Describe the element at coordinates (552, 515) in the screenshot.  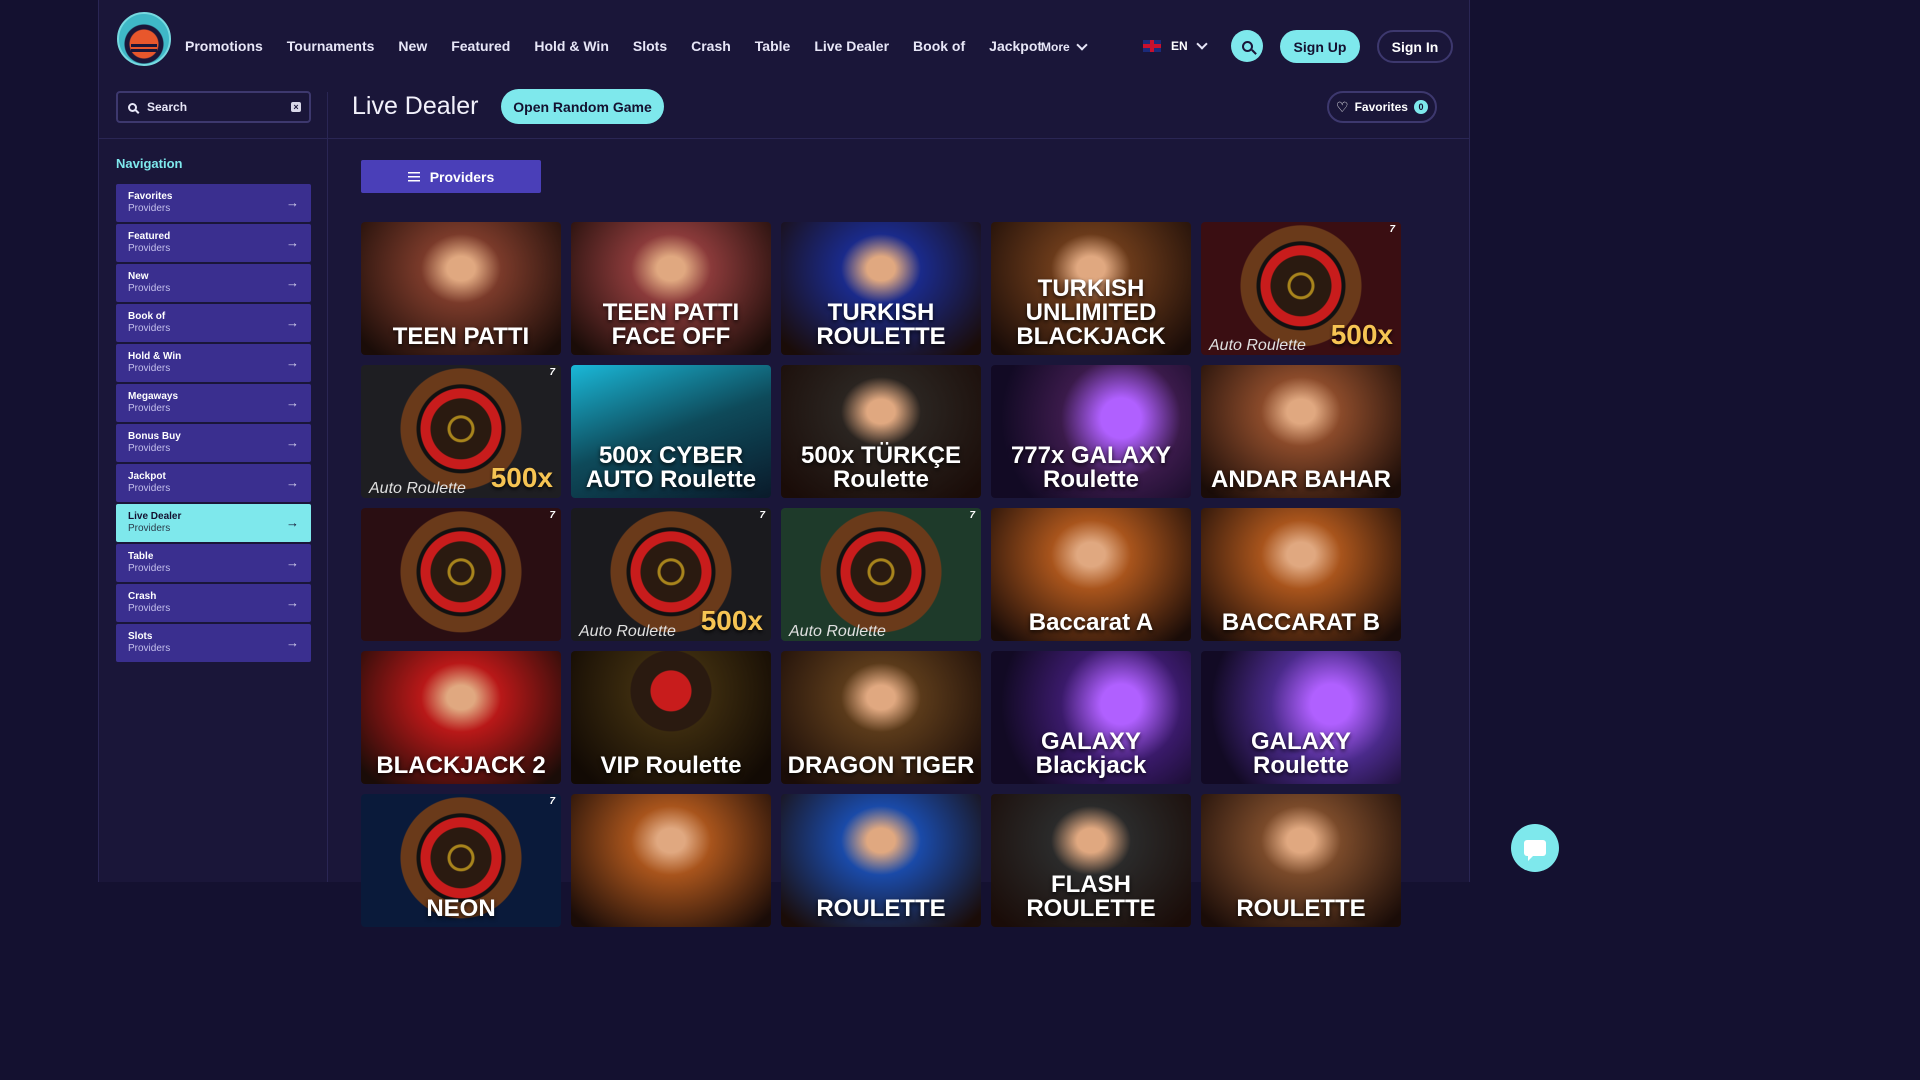
I see `provider-logo: 7` at that location.